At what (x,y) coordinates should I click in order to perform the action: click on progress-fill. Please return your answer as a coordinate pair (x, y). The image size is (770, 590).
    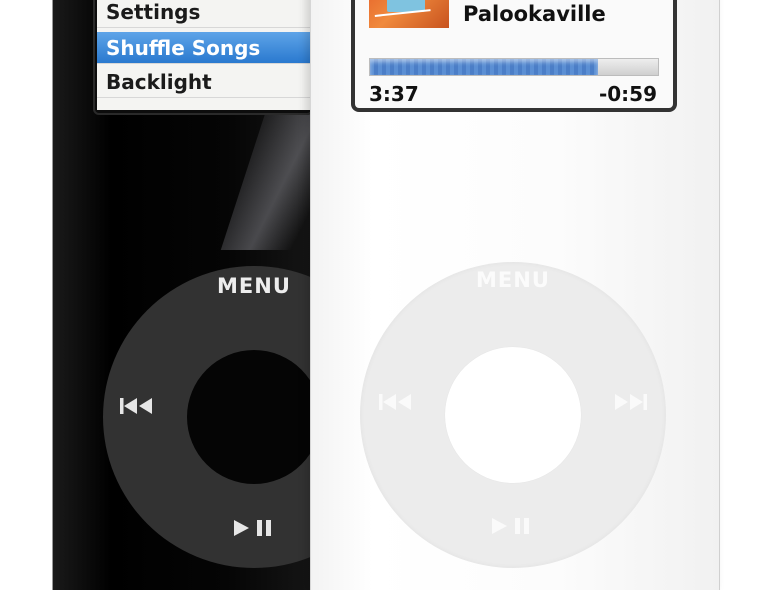
    Looking at the image, I should click on (484, 67).